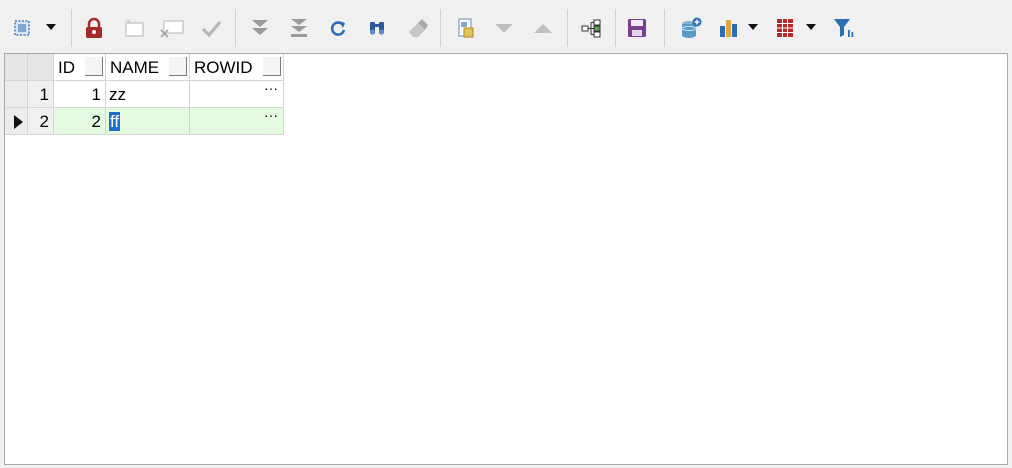 Image resolution: width=1012 pixels, height=468 pixels. I want to click on column-header-name: NAME, so click(148, 67).